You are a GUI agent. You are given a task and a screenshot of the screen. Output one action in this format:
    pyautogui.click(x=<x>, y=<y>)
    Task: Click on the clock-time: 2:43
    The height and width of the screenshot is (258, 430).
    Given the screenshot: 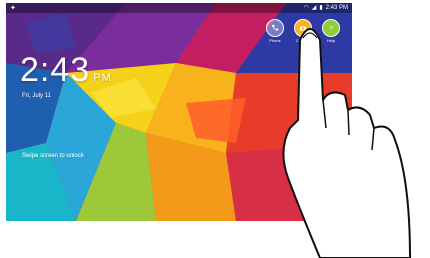 What is the action you would take?
    pyautogui.click(x=55, y=70)
    